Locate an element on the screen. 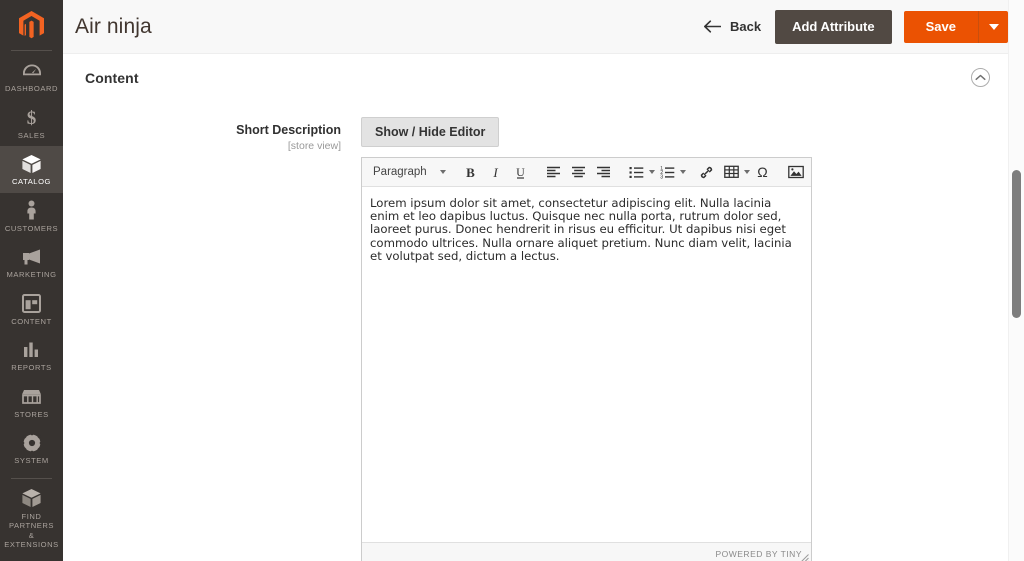 The height and width of the screenshot is (561, 1024). special-character-icon: Ω is located at coordinates (762, 172).